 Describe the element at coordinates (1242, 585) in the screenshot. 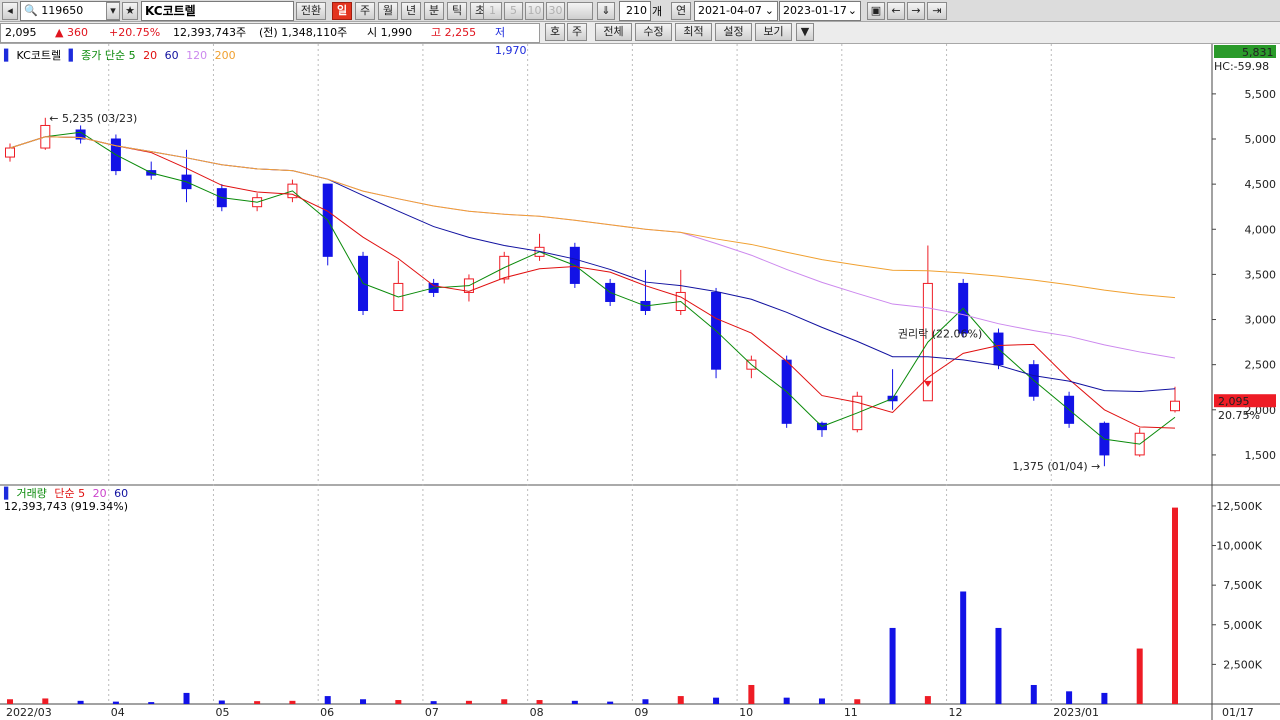

I see `volume-tick-label: 7,500K` at that location.